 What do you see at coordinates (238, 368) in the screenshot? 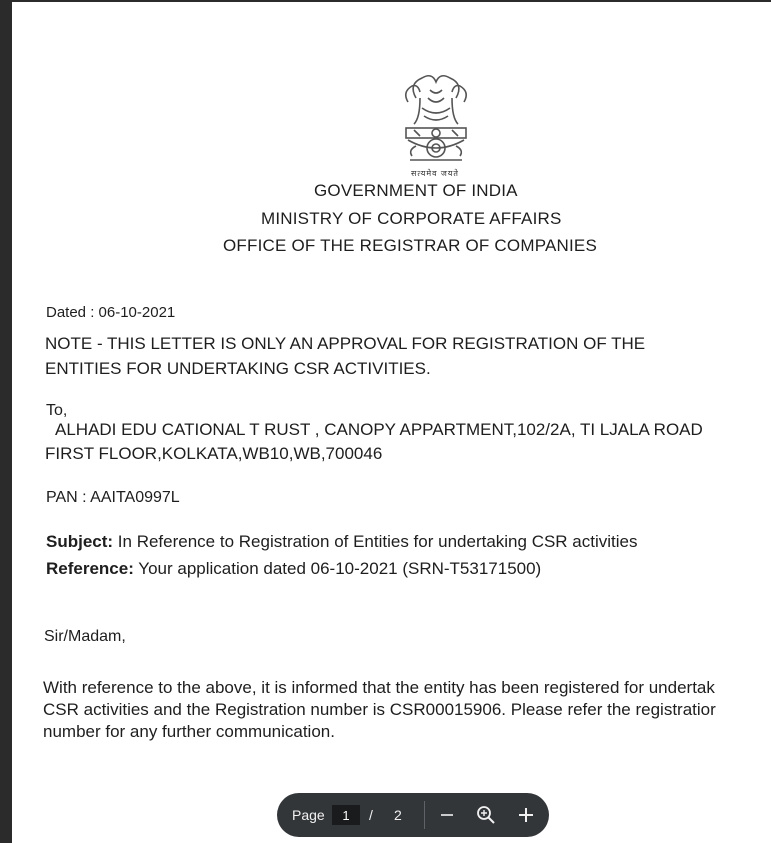
I see `note-line-2: ENTITIES FOR UNDERTAKING CSR ACTIVITIES.` at bounding box center [238, 368].